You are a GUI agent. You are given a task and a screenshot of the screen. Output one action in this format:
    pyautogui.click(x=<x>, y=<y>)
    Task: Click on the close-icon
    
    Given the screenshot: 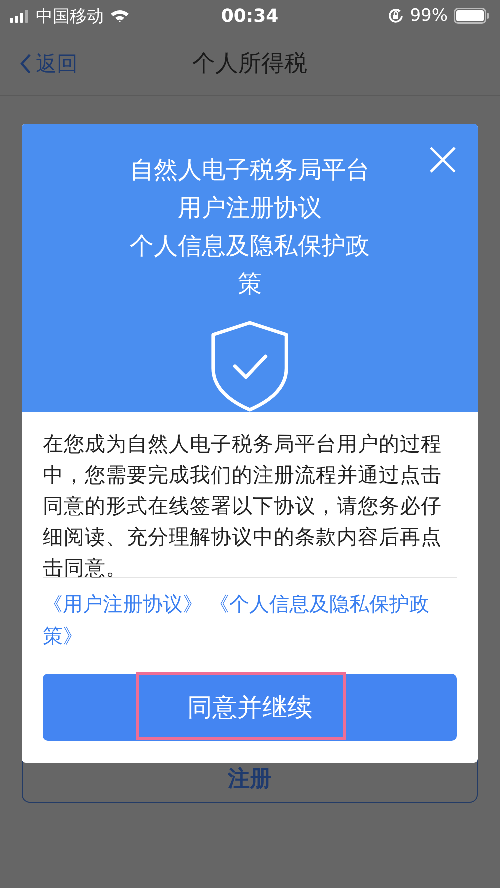 What is the action you would take?
    pyautogui.click(x=443, y=160)
    